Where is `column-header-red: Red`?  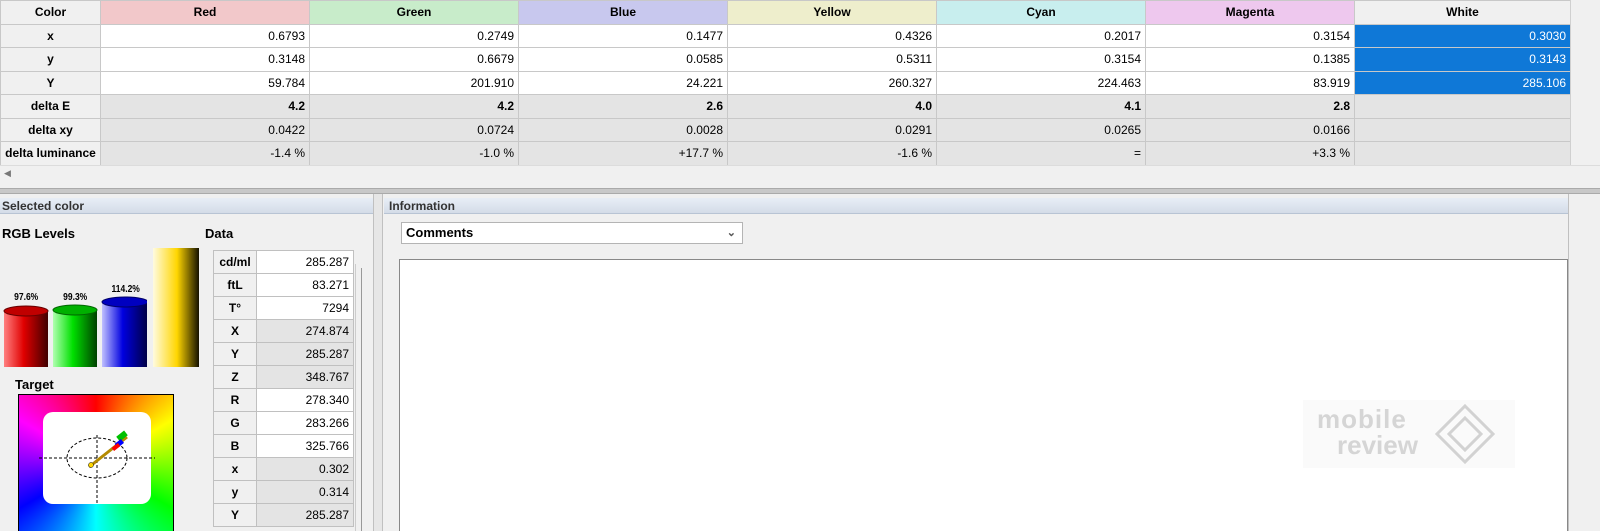 column-header-red: Red is located at coordinates (205, 12).